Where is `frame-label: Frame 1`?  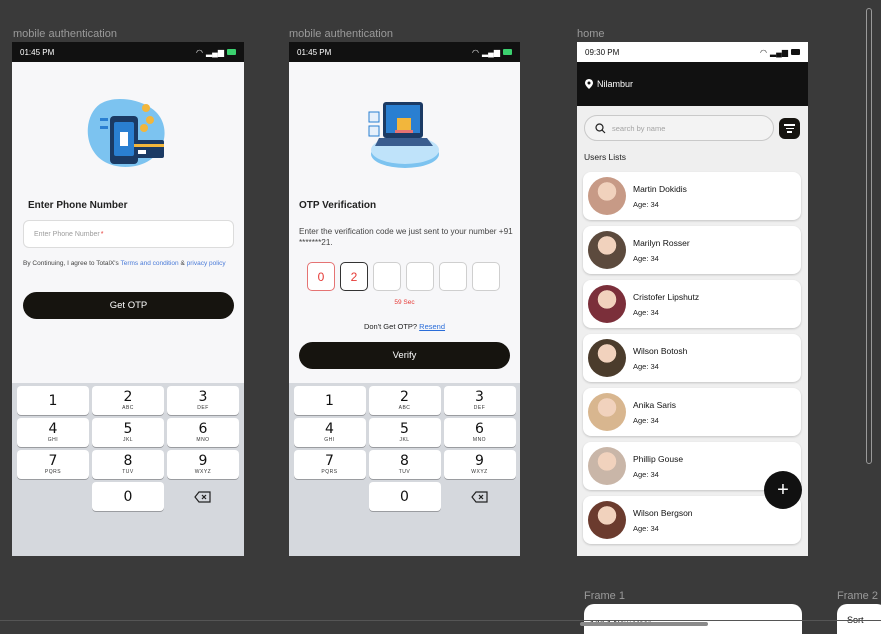 frame-label: Frame 1 is located at coordinates (604, 596).